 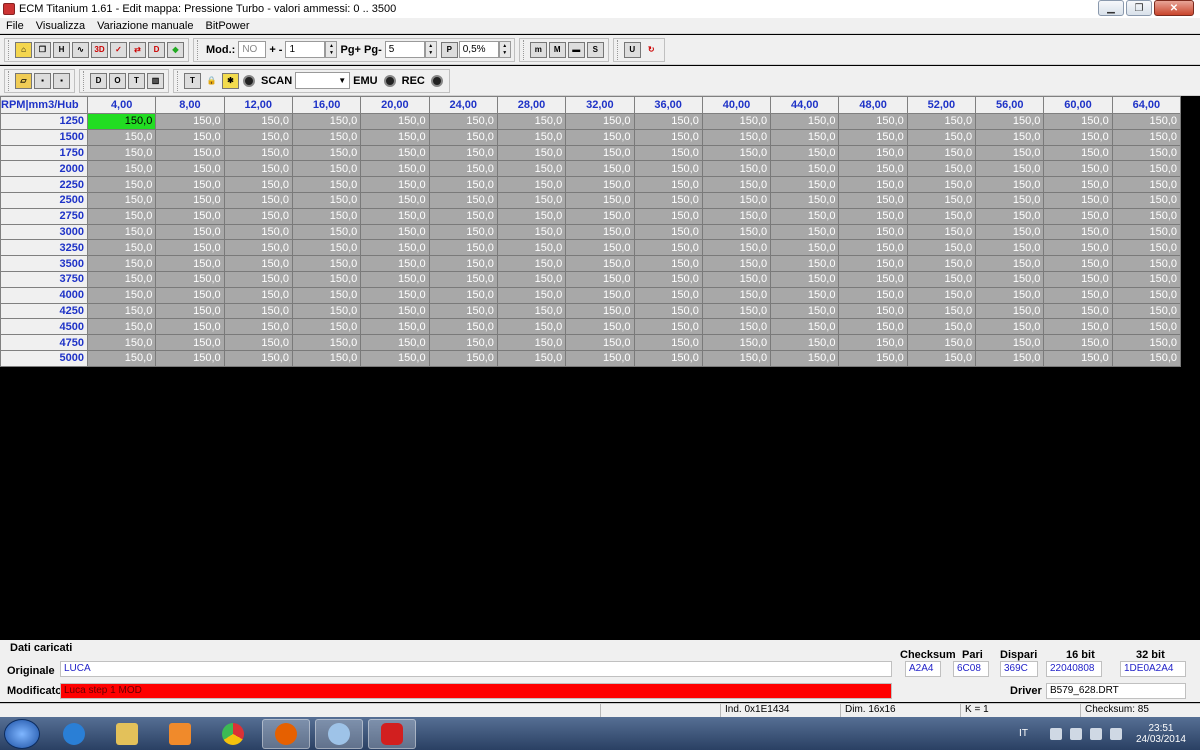 What do you see at coordinates (326, 105) in the screenshot?
I see `column-header: 16,00` at bounding box center [326, 105].